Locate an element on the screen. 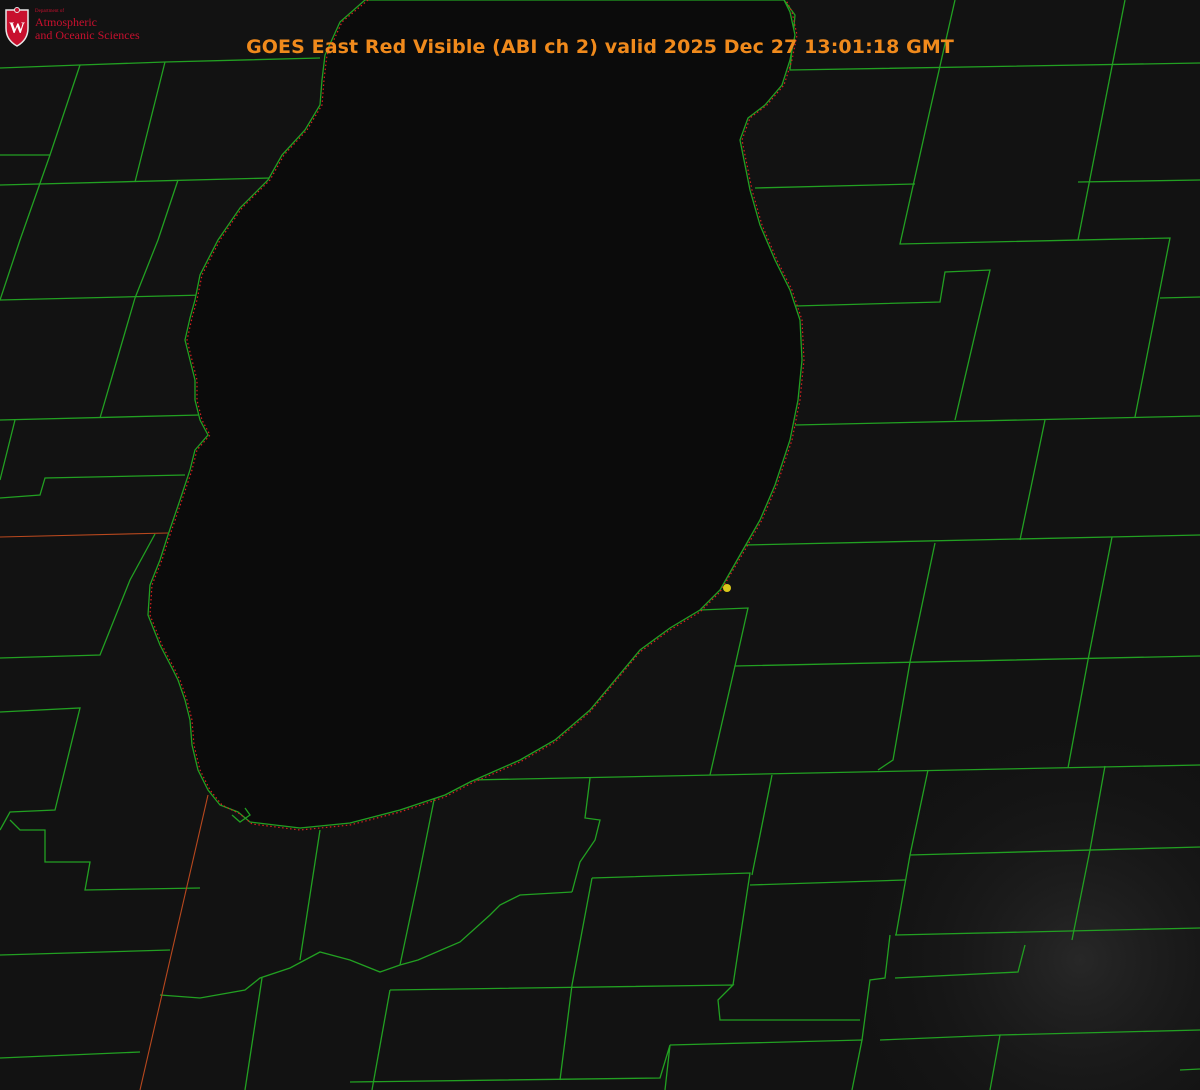 This screenshot has width=1200, height=1090. location-marker is located at coordinates (727, 588).